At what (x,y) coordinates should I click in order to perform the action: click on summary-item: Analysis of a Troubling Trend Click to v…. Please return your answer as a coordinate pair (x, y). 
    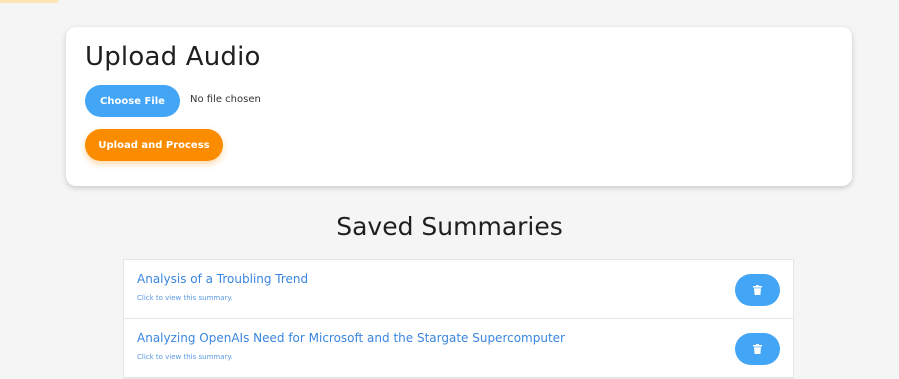
    Looking at the image, I should click on (458, 289).